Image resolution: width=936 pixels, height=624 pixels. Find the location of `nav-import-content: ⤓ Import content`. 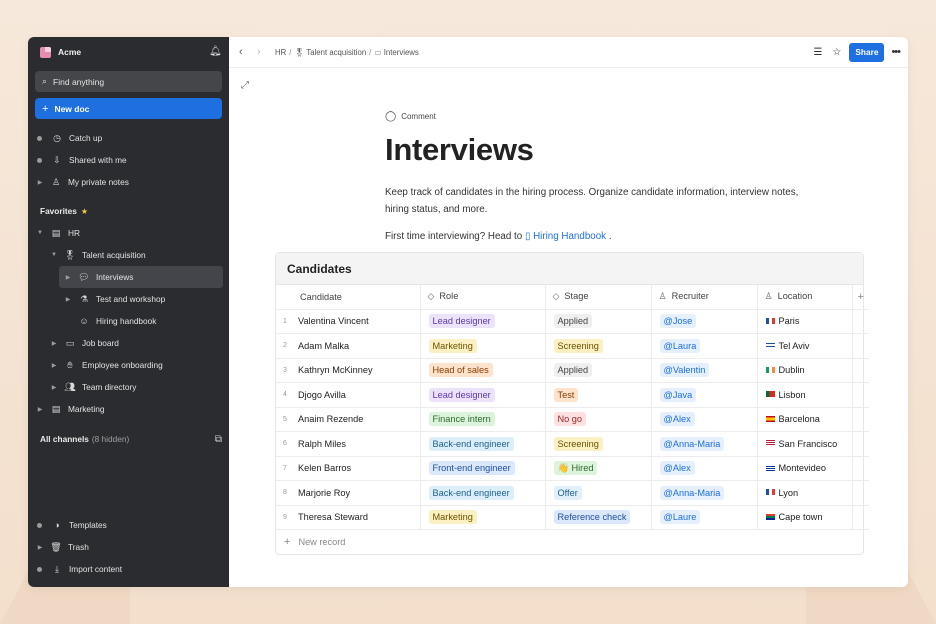

nav-import-content: ⤓ Import content is located at coordinates (128, 569).